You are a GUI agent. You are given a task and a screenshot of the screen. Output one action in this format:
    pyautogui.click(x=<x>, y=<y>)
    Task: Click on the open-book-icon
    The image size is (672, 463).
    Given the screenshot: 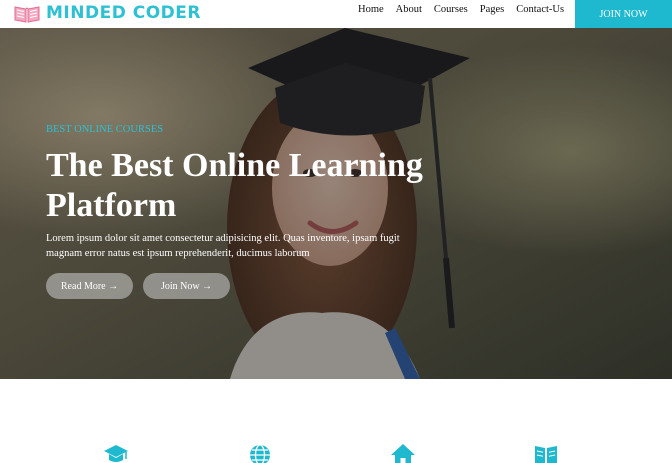 What is the action you would take?
    pyautogui.click(x=27, y=14)
    